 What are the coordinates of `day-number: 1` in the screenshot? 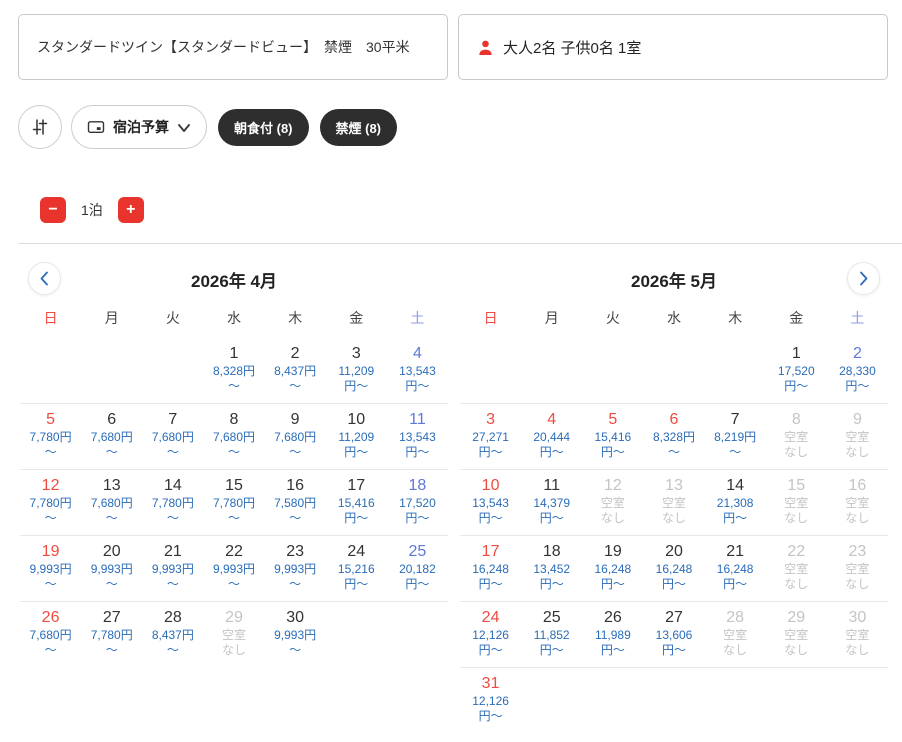 It's located at (234, 353).